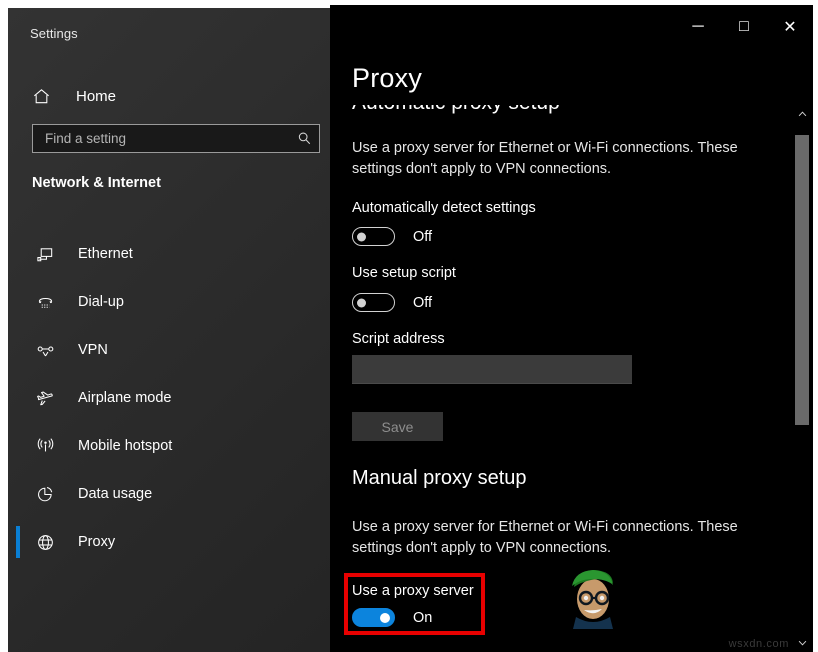 This screenshot has width=818, height=652. I want to click on script-address-input, so click(492, 369).